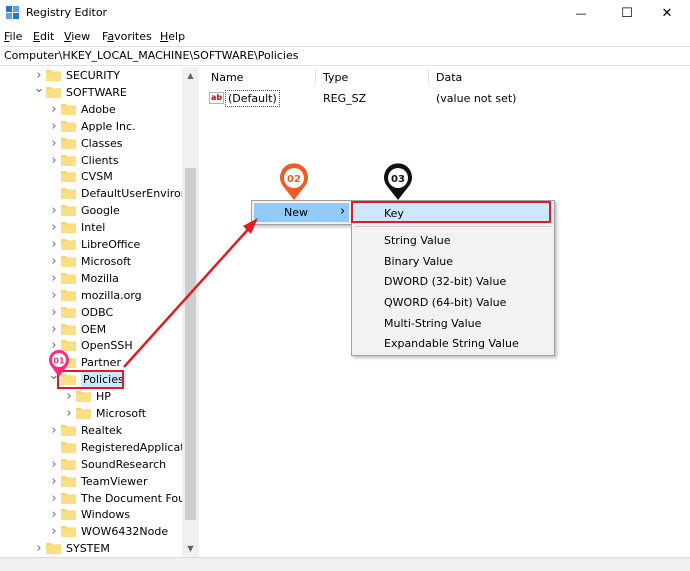 This screenshot has width=690, height=571. Describe the element at coordinates (449, 77) in the screenshot. I see `column-header-data: Data` at that location.